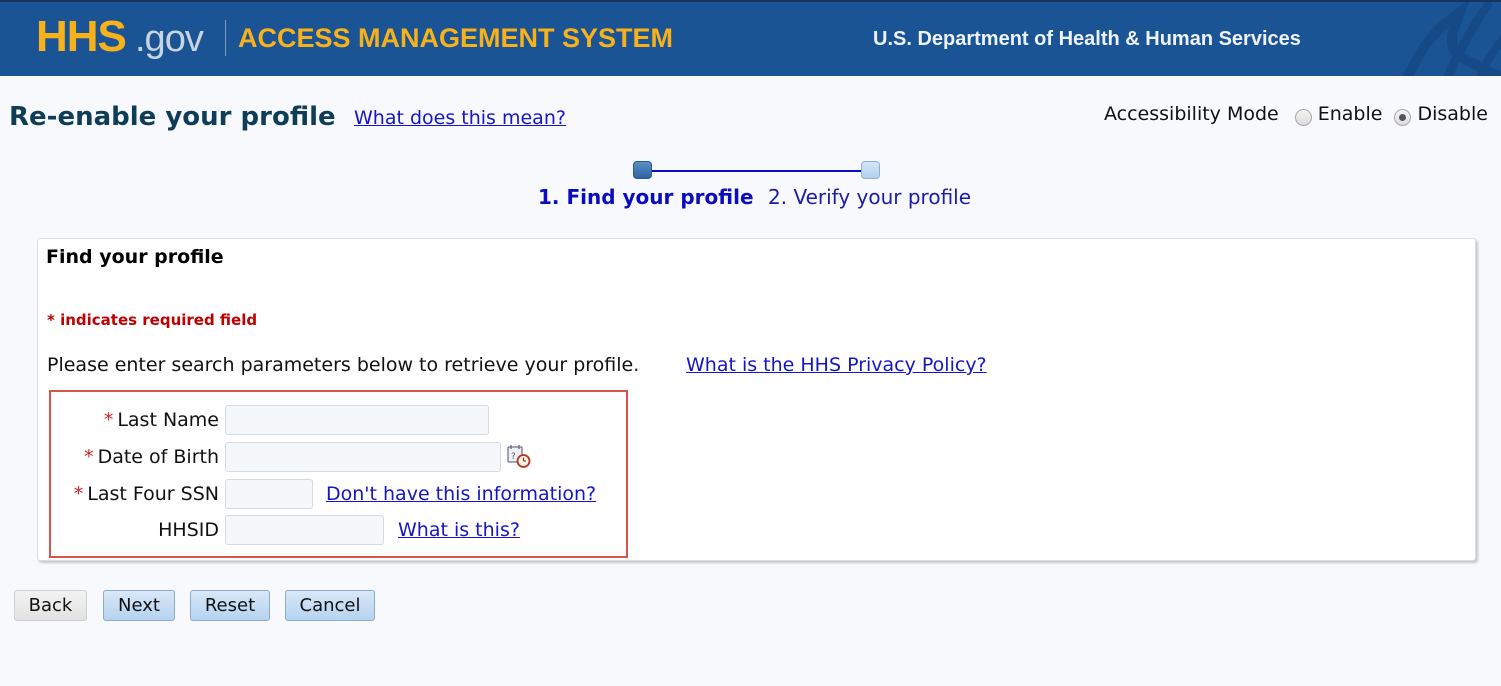  What do you see at coordinates (230, 605) in the screenshot?
I see `reset-button: Reset` at bounding box center [230, 605].